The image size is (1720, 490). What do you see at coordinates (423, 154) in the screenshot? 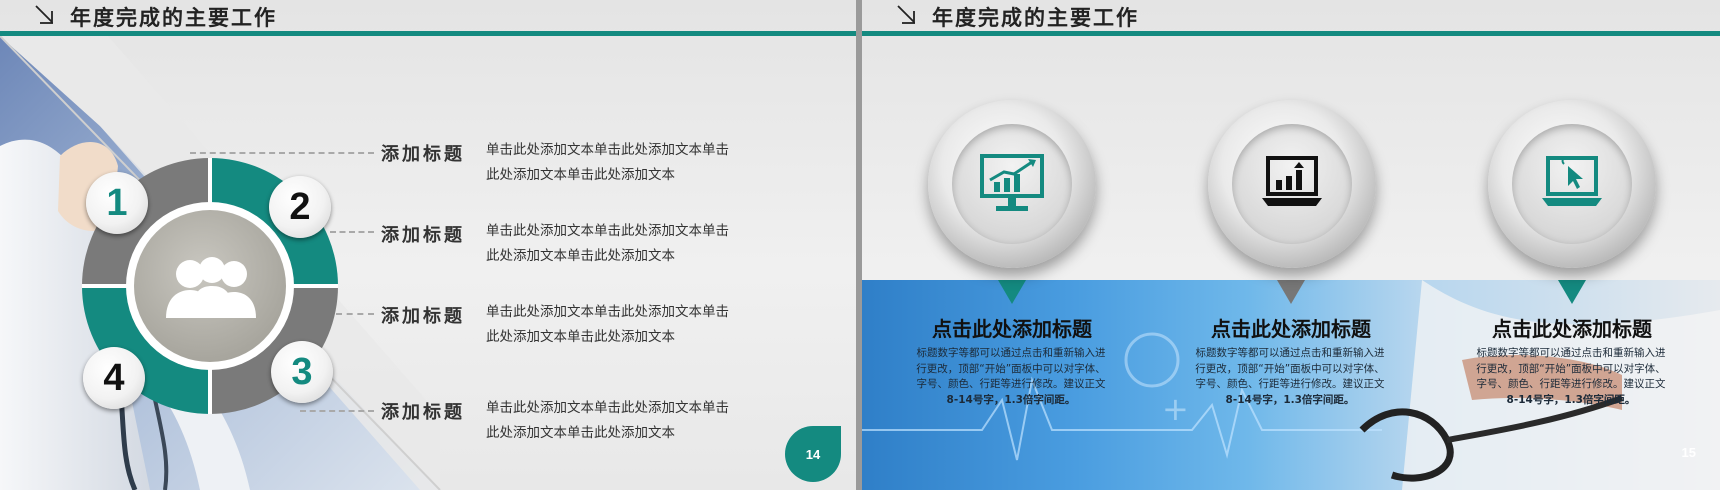
I see `item-title-1: 添加标题` at bounding box center [423, 154].